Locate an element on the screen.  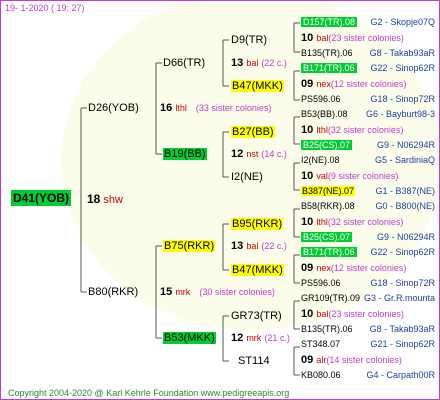
gen4-top-ref-6: G3 - Gr.R.mounta is located at coordinates (399, 298).